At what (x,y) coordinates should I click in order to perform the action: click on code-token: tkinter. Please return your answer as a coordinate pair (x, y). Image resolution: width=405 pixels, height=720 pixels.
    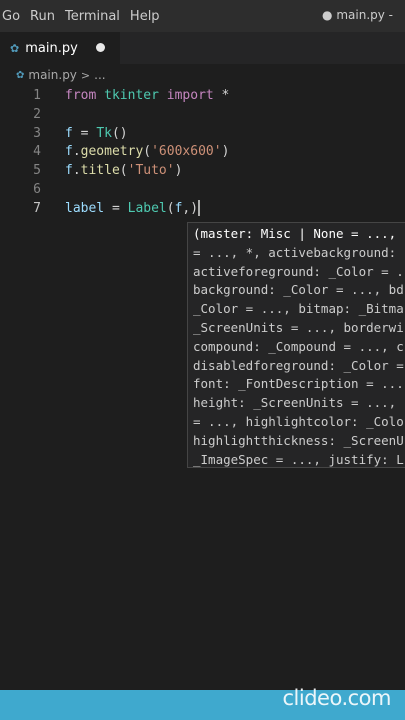
    Looking at the image, I should click on (131, 95).